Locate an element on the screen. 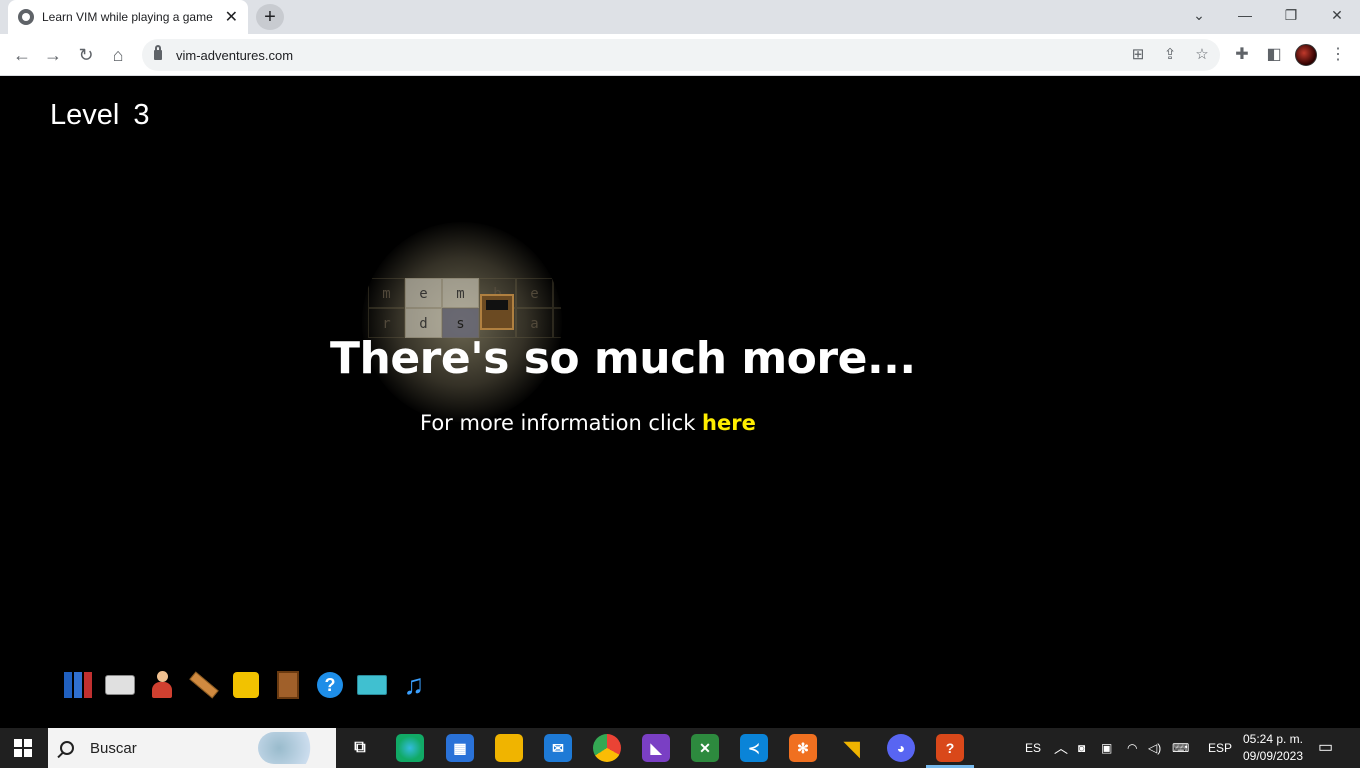 The width and height of the screenshot is (1360, 768). back-arrow-icon: ← is located at coordinates (22, 55).